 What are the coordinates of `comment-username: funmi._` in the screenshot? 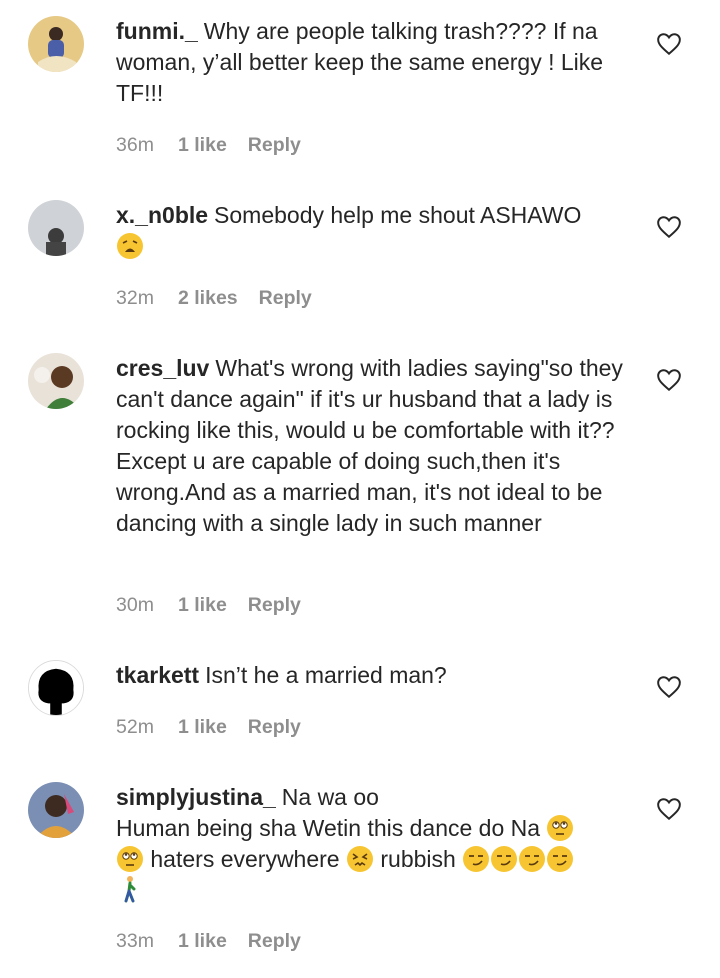 It's located at (157, 31).